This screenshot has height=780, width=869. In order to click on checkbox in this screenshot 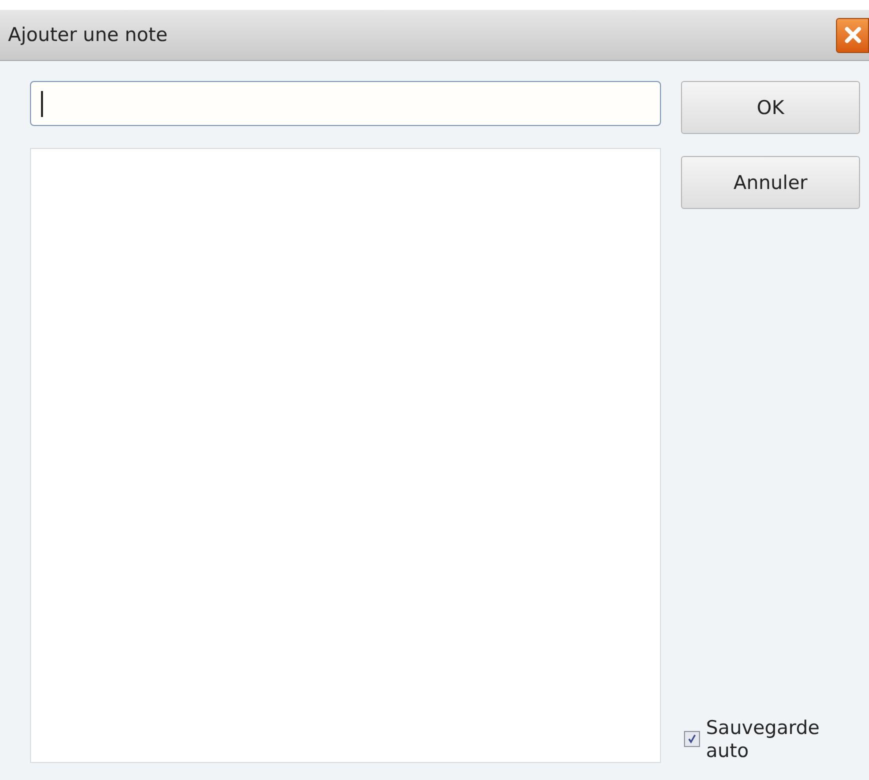, I will do `click(692, 739)`.